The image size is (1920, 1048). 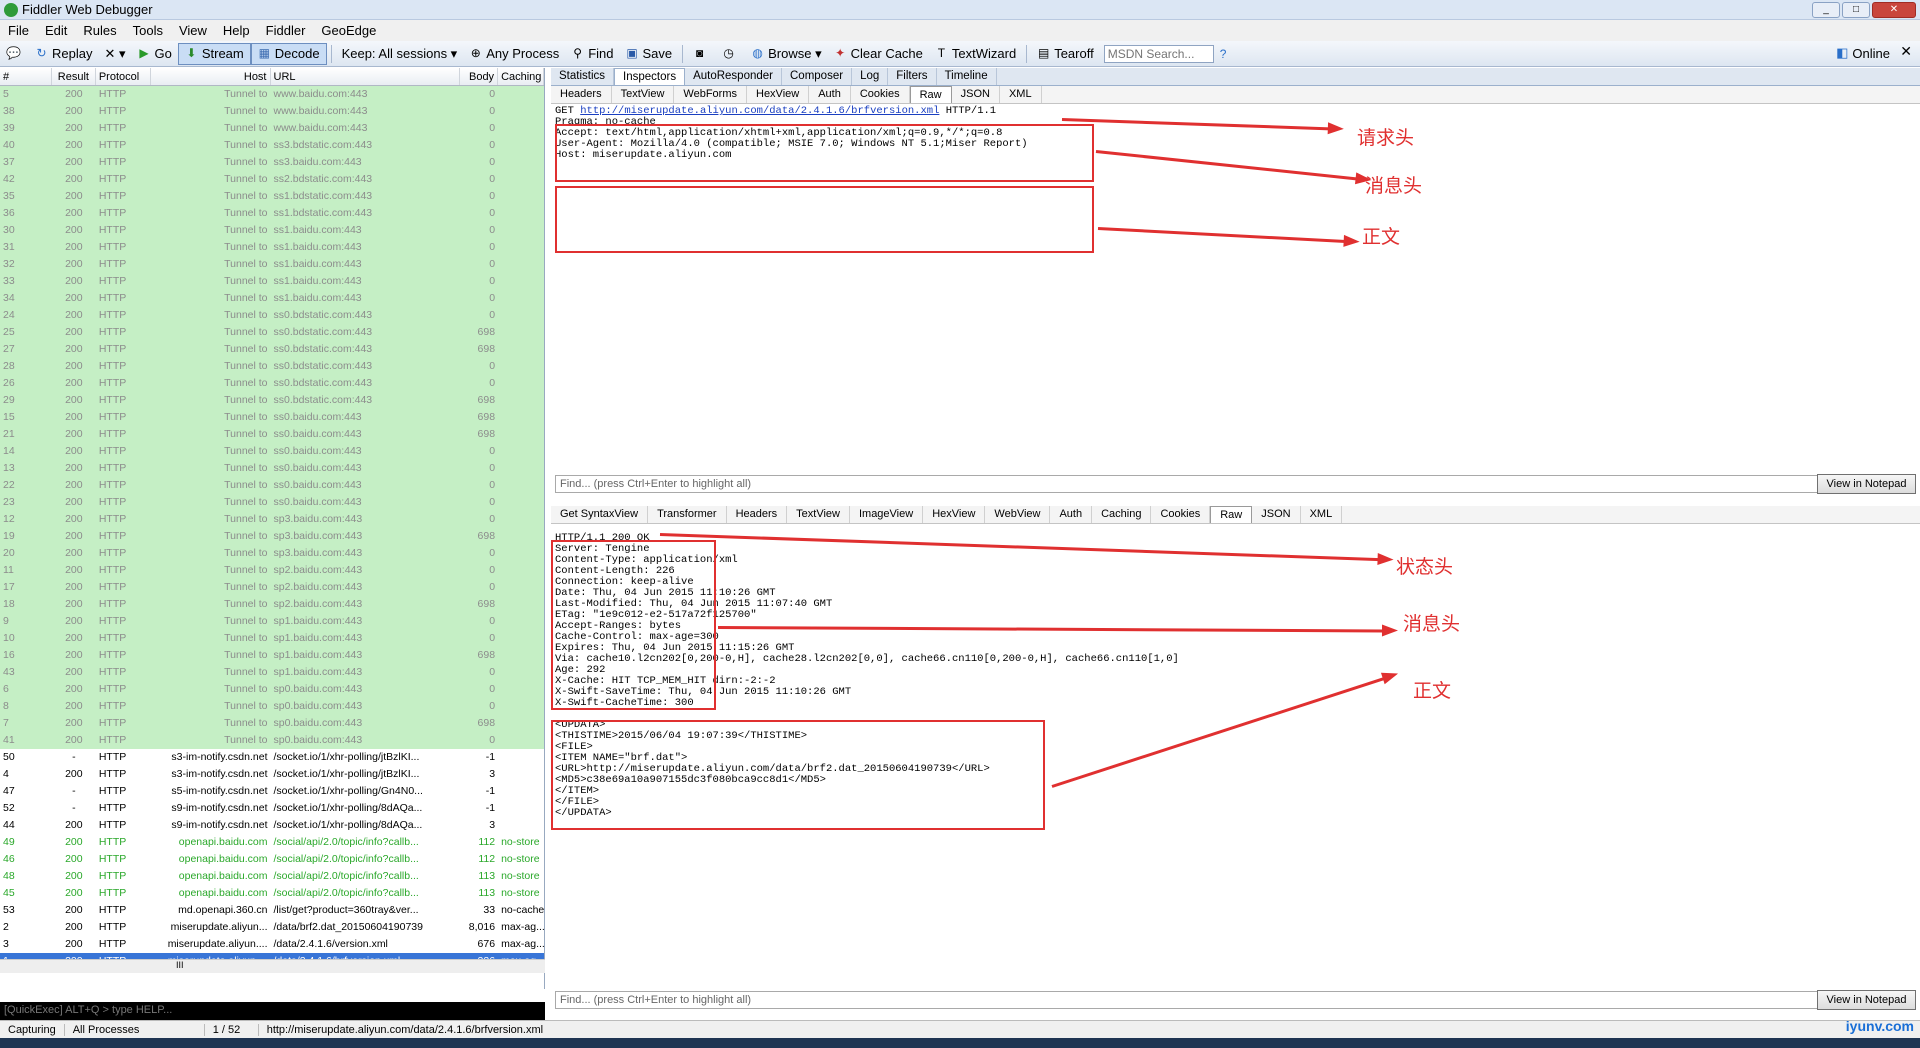 What do you see at coordinates (272, 621) in the screenshot?
I see `table-row: 9 200 HTTP Tunnel to sp1.baidu.com:443 0` at bounding box center [272, 621].